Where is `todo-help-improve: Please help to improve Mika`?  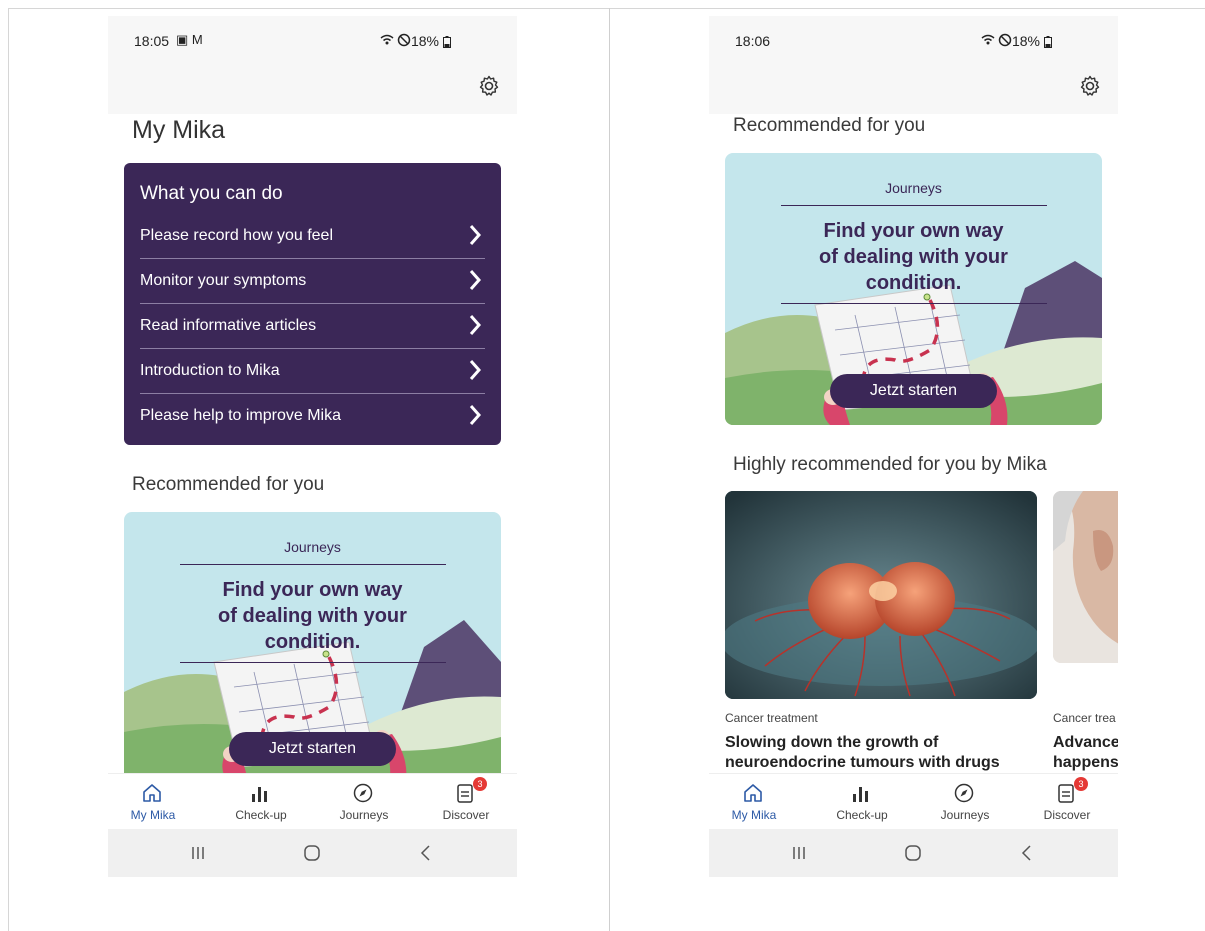
todo-help-improve: Please help to improve Mika is located at coordinates (312, 416).